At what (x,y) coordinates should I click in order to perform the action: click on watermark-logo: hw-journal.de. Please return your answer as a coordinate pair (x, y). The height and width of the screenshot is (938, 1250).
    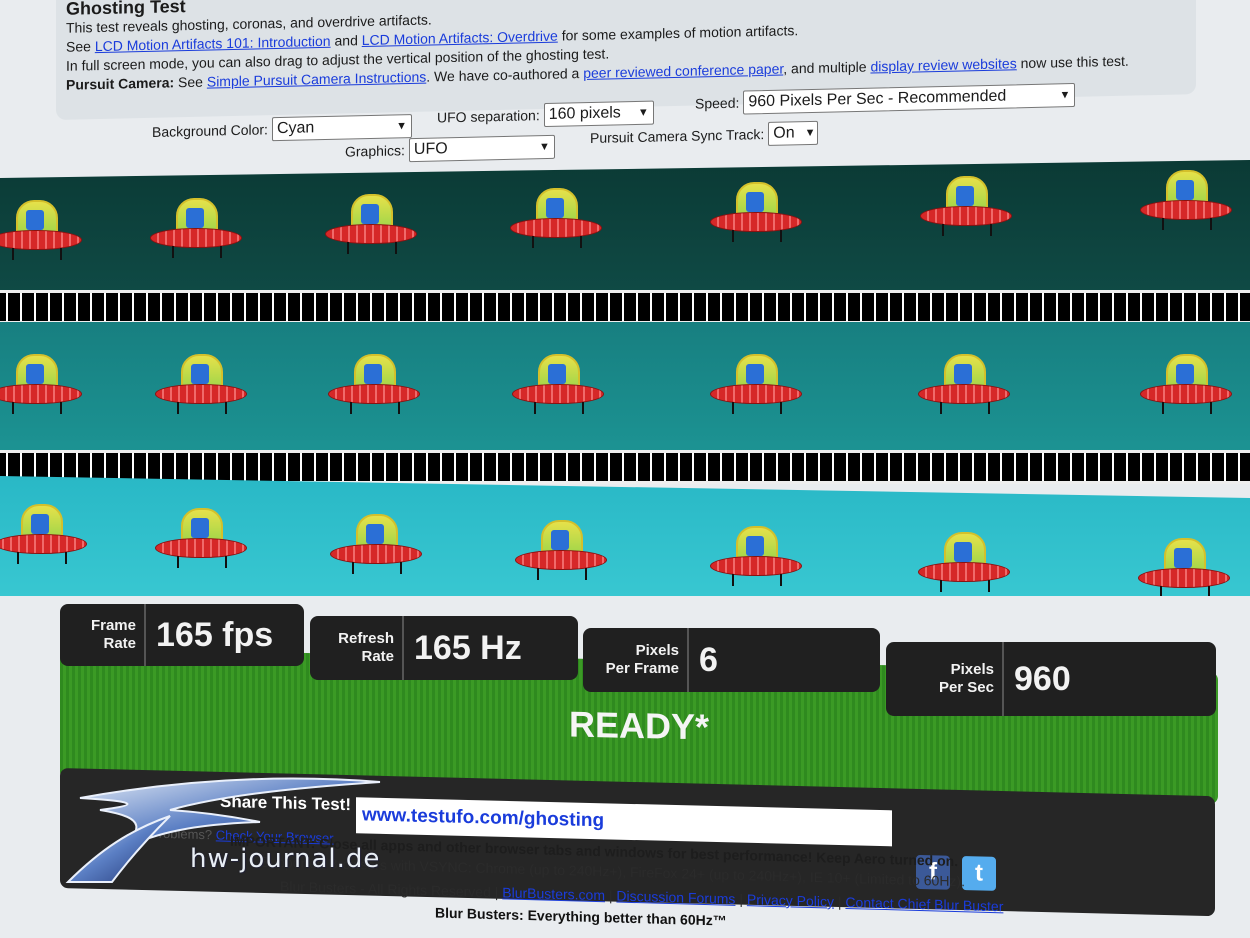
    Looking at the image, I should click on (225, 830).